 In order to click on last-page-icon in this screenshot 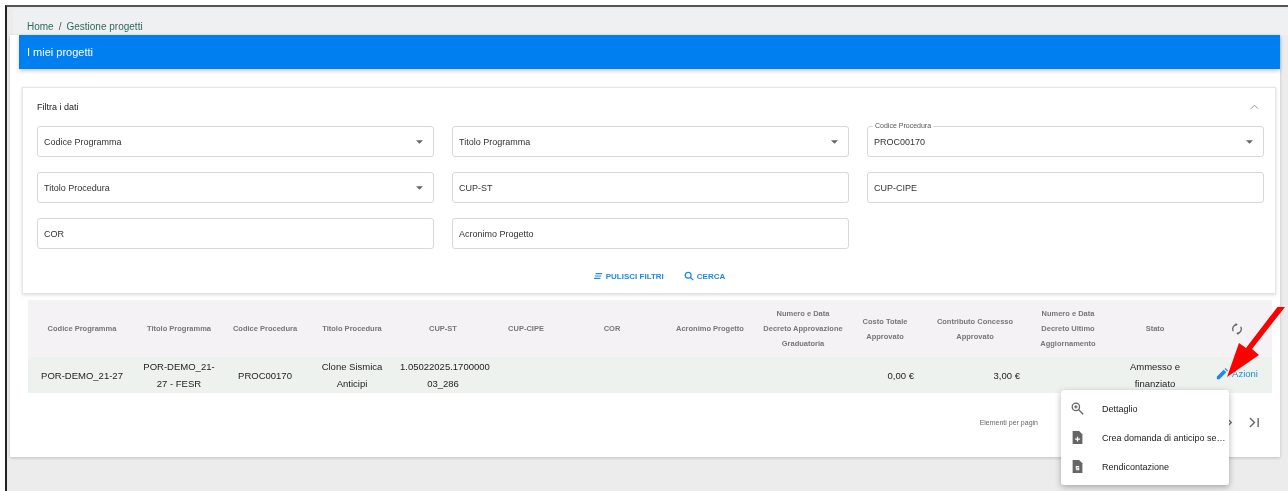, I will do `click(1254, 422)`.